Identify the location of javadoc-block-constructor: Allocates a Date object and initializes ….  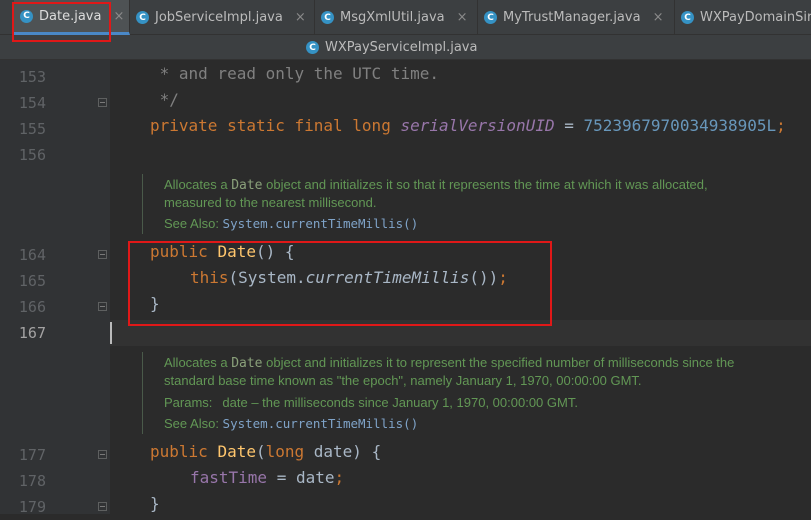
(476, 204).